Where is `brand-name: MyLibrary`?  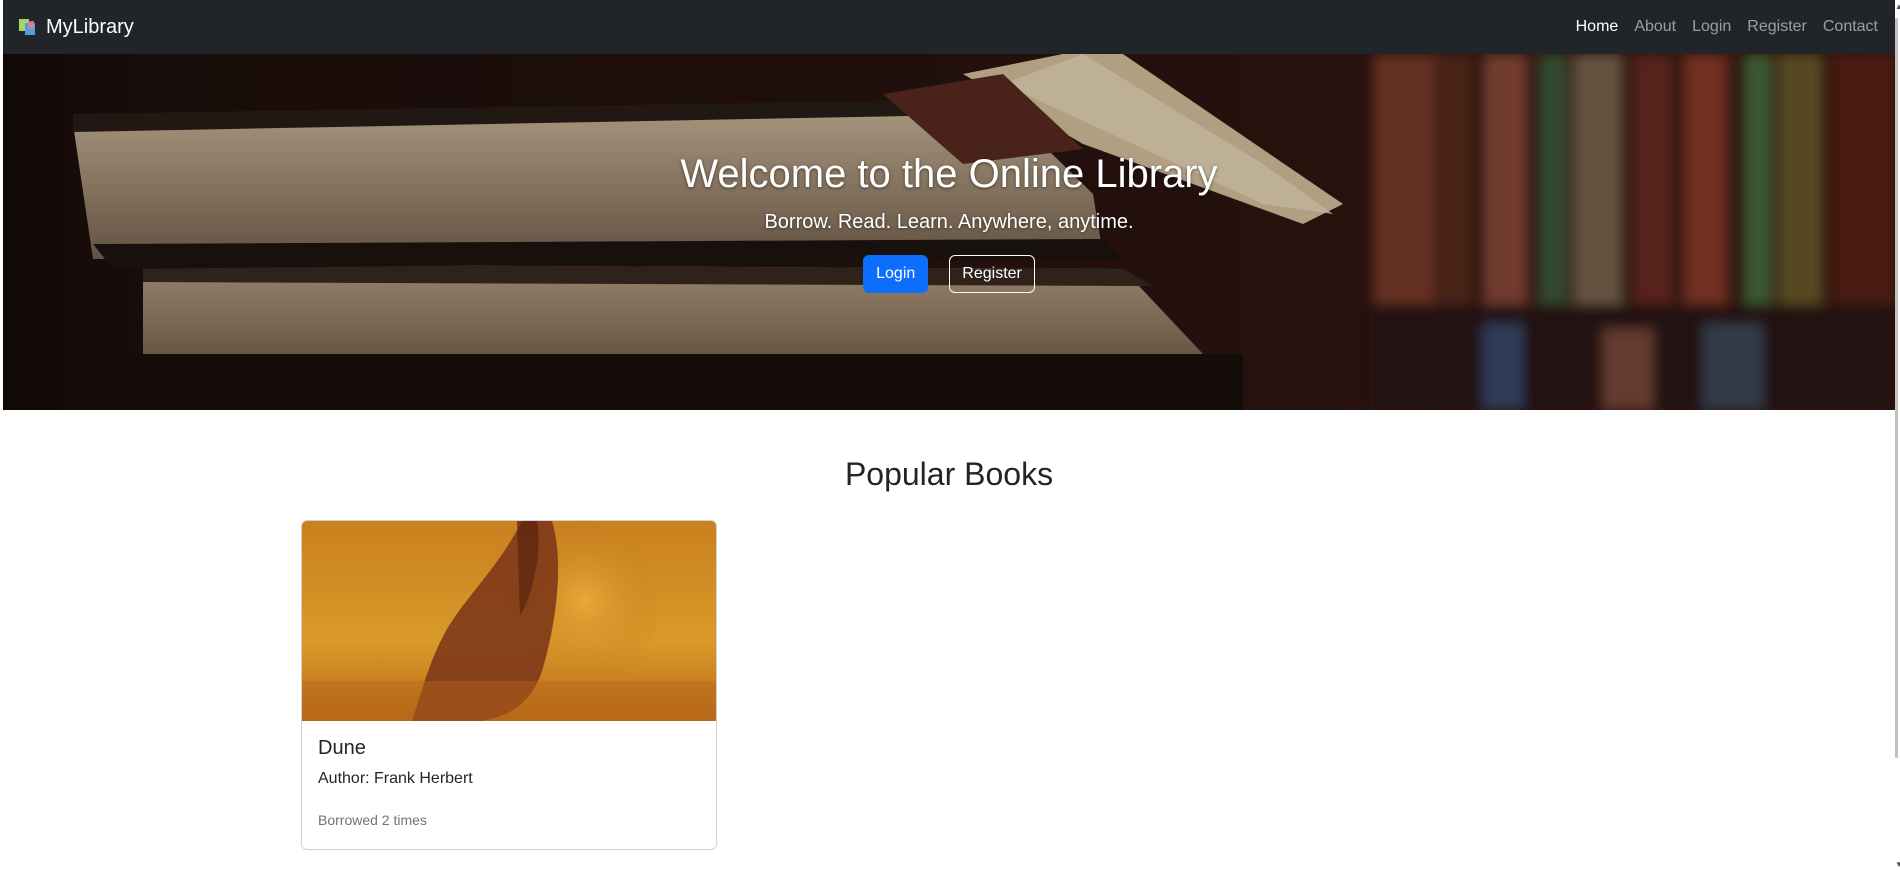 brand-name: MyLibrary is located at coordinates (90, 26).